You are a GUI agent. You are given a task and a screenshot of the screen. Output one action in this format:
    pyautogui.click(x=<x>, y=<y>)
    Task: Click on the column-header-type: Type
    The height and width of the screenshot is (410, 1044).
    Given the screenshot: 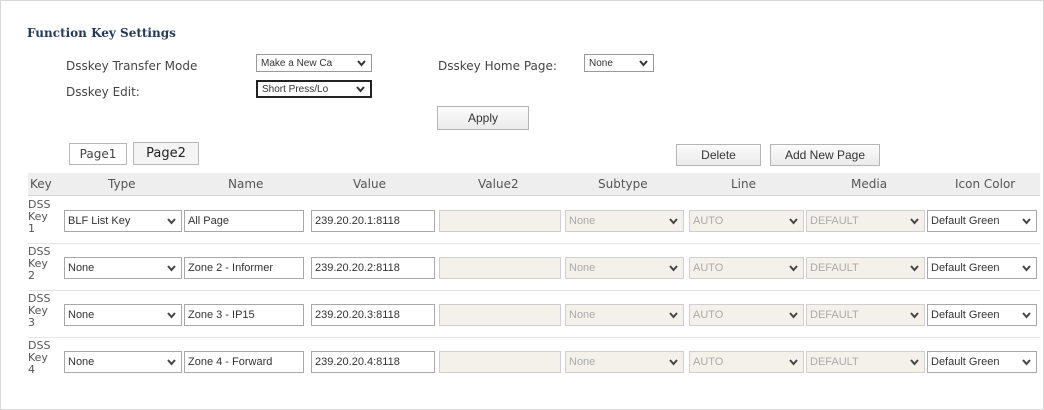 What is the action you would take?
    pyautogui.click(x=122, y=184)
    